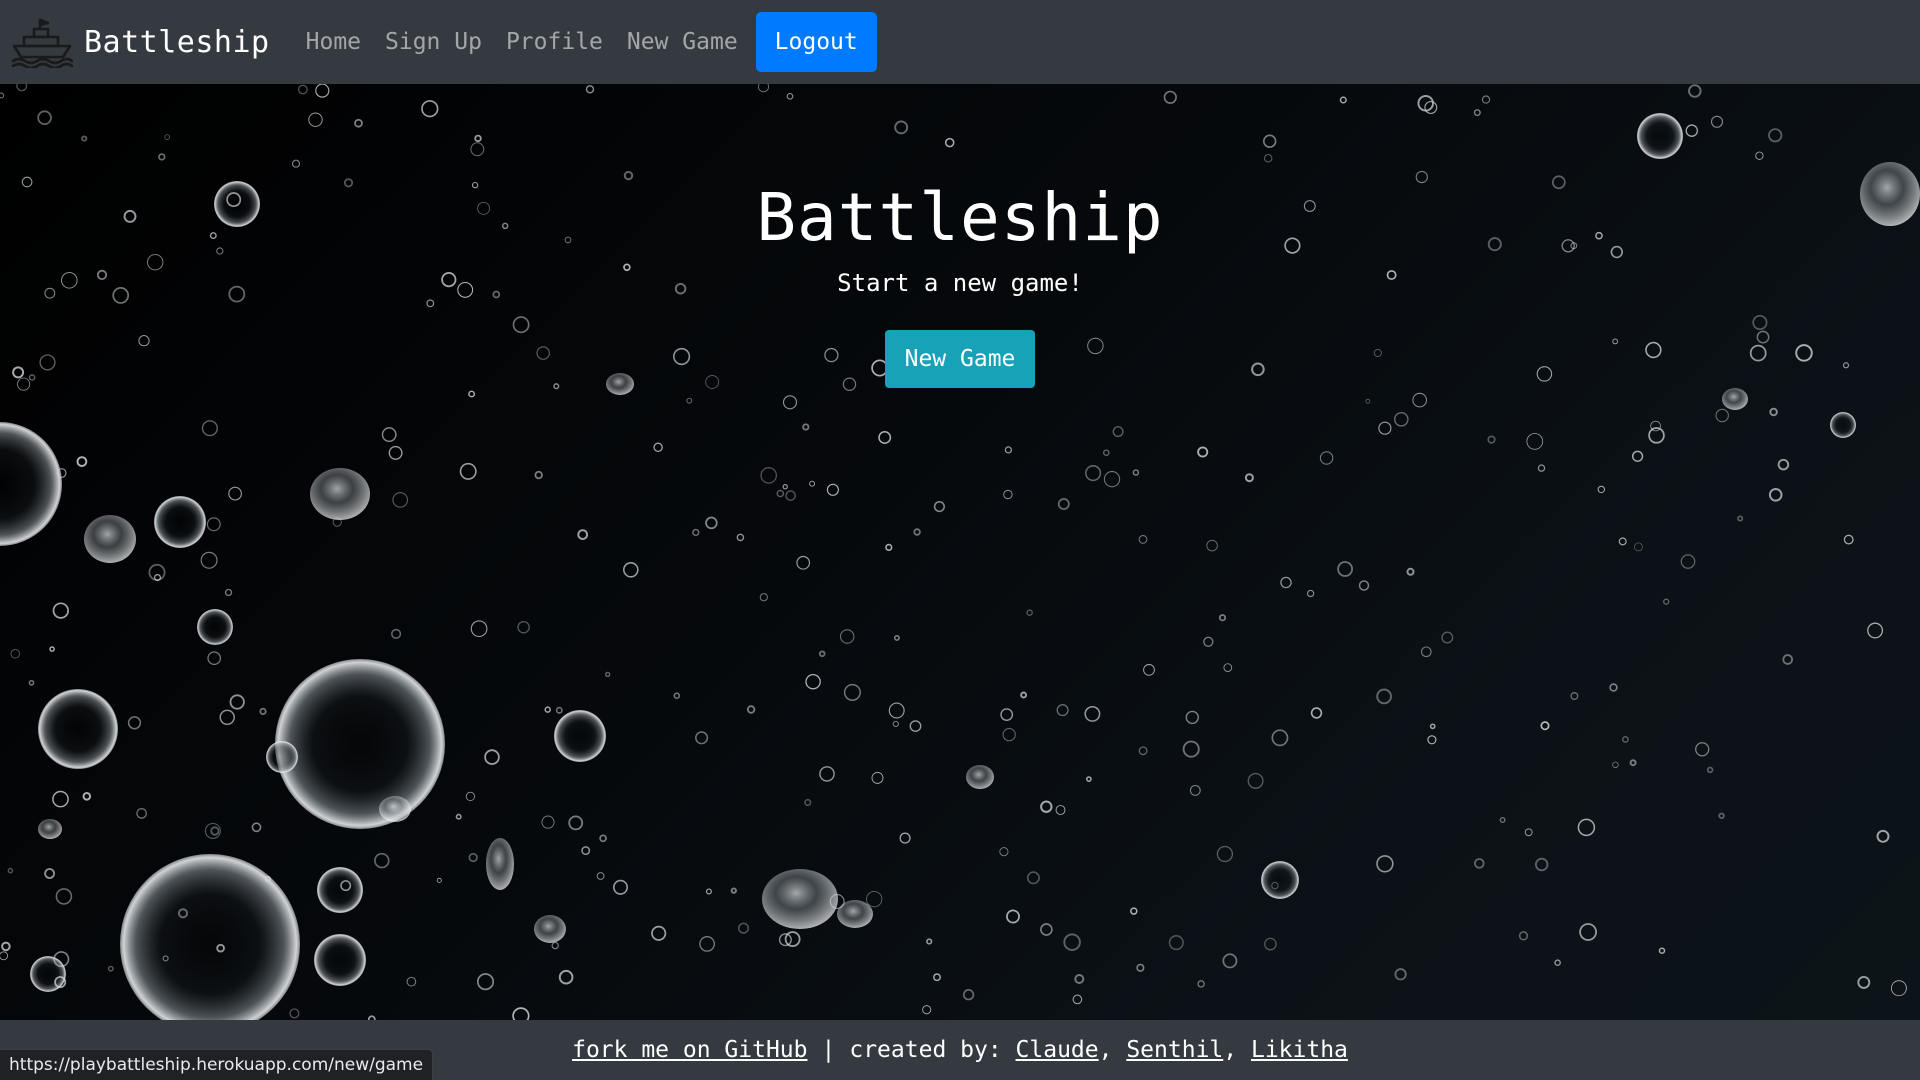  I want to click on nav-link-home: Home, so click(333, 42).